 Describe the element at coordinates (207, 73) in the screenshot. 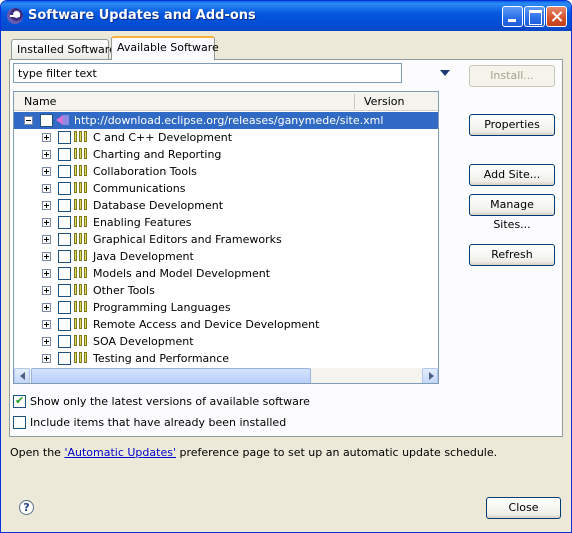

I see `filter-input` at that location.